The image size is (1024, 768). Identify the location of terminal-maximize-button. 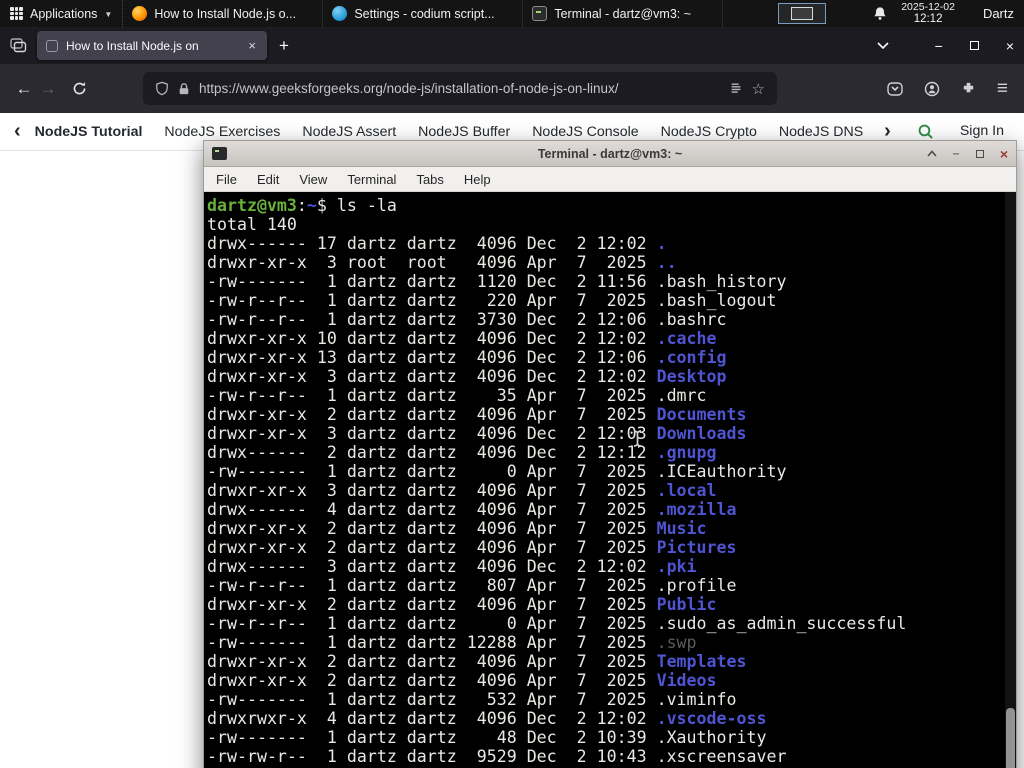
(979, 153).